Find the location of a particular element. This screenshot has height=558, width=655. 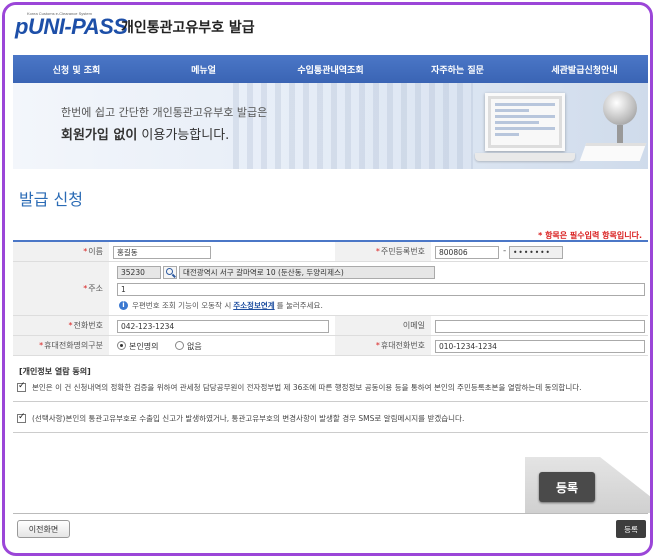

consent-divider is located at coordinates (330, 401).